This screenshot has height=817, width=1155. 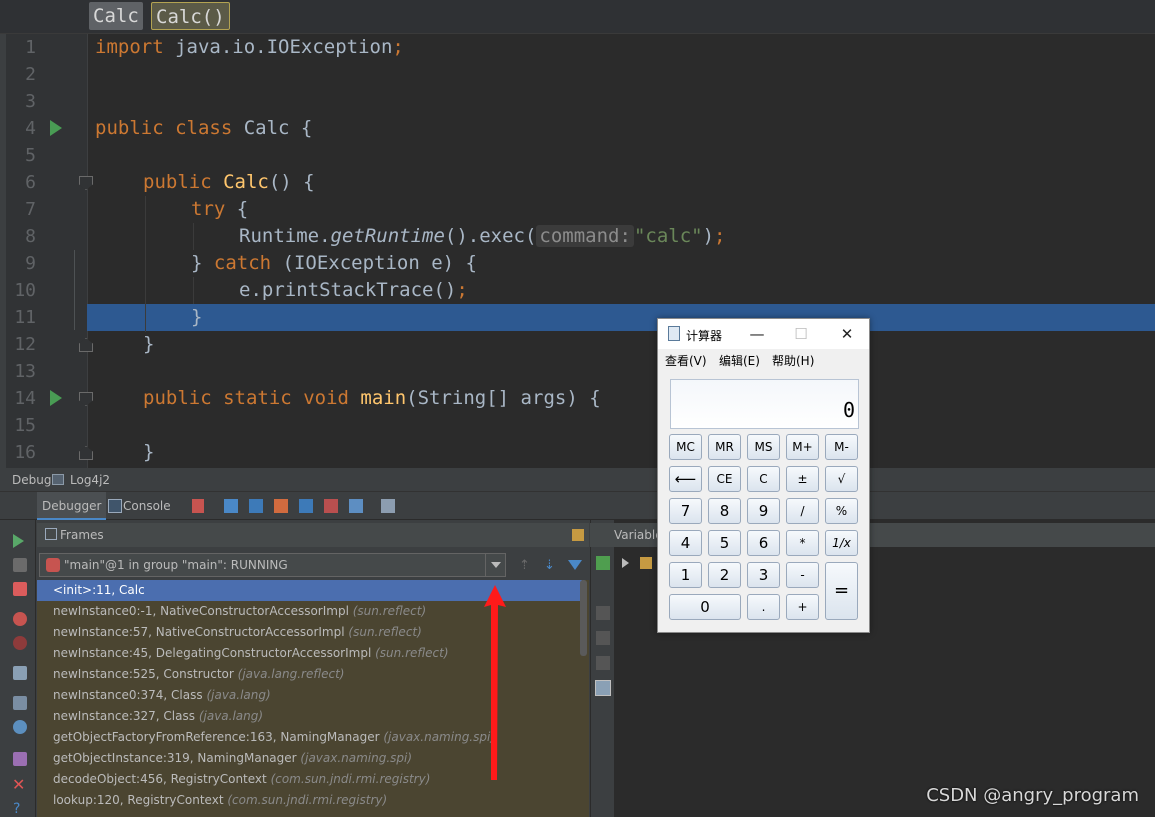 I want to click on maximize-button: ☐, so click(x=801, y=334).